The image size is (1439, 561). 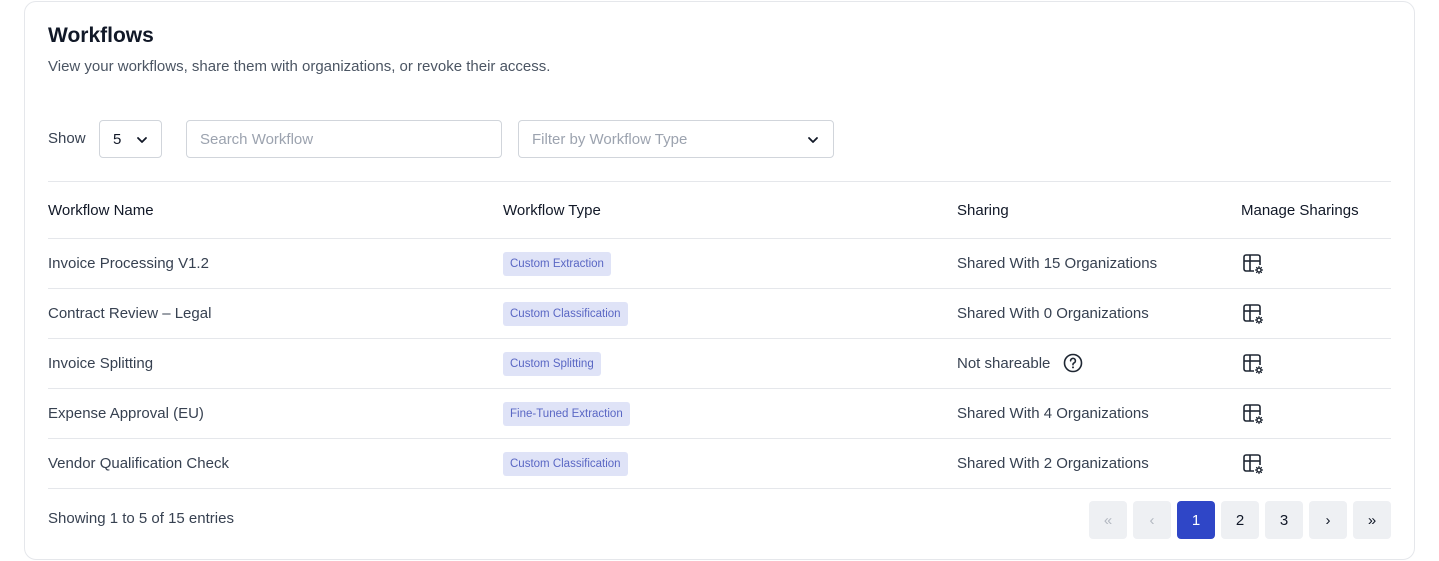 What do you see at coordinates (1053, 313) in the screenshot?
I see `sharing-status: Shared With 0 Organizations` at bounding box center [1053, 313].